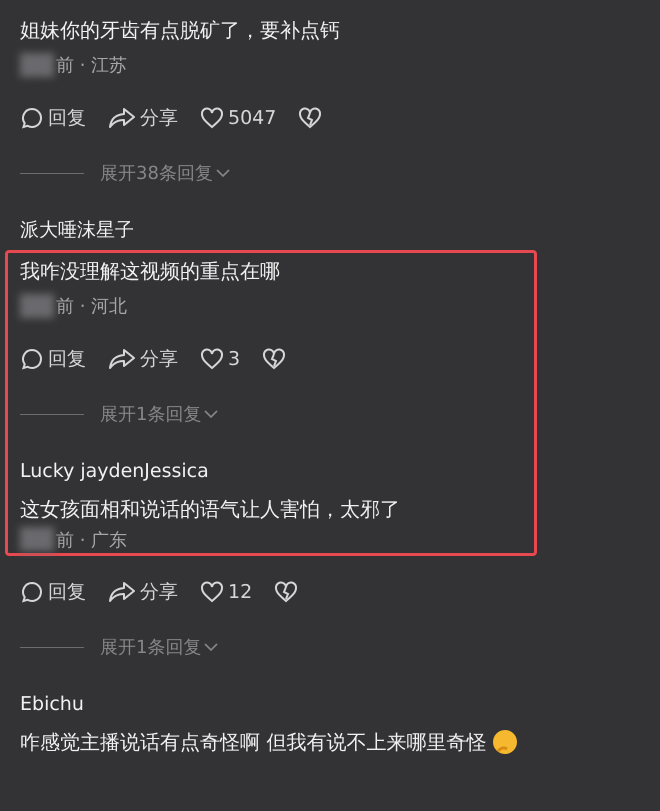 The width and height of the screenshot is (660, 811). I want to click on like-button: 12, so click(226, 592).